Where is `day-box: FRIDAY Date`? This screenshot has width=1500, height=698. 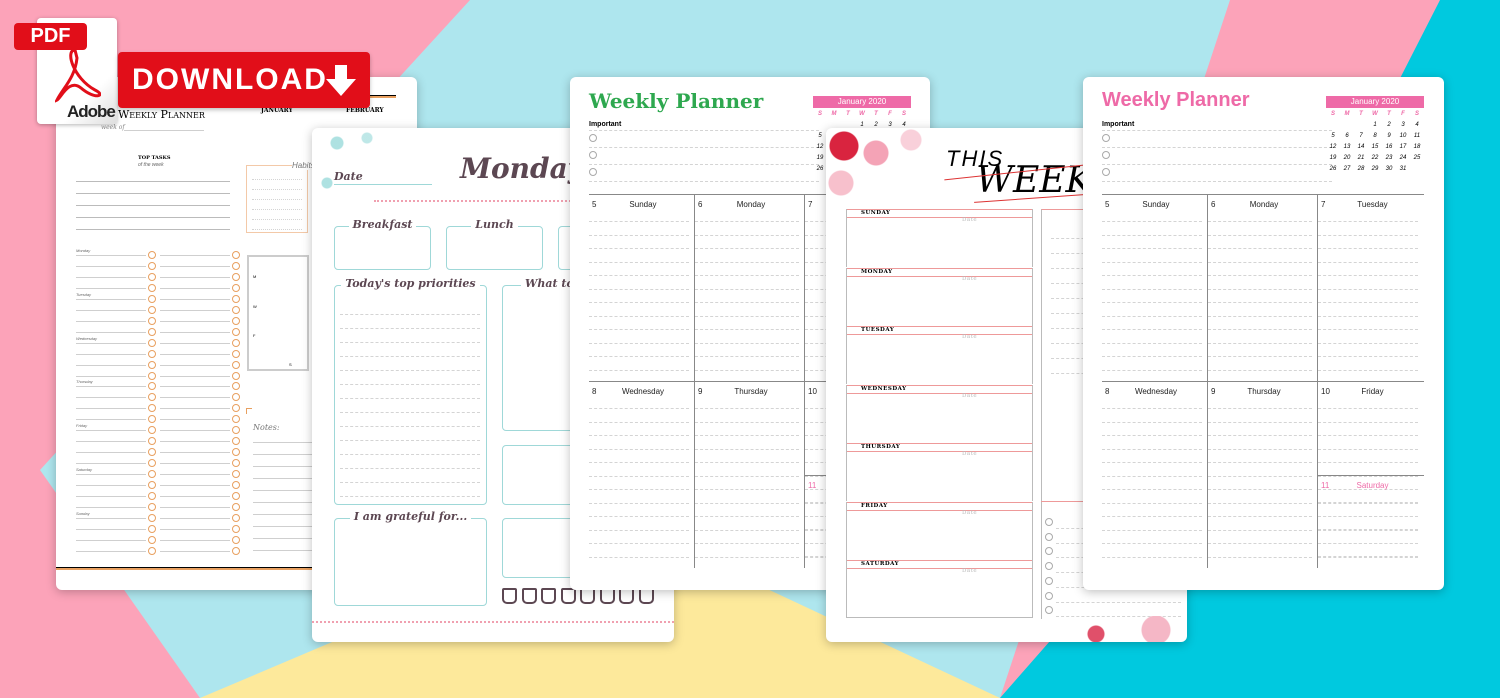
day-box: FRIDAY Date is located at coordinates (939, 530).